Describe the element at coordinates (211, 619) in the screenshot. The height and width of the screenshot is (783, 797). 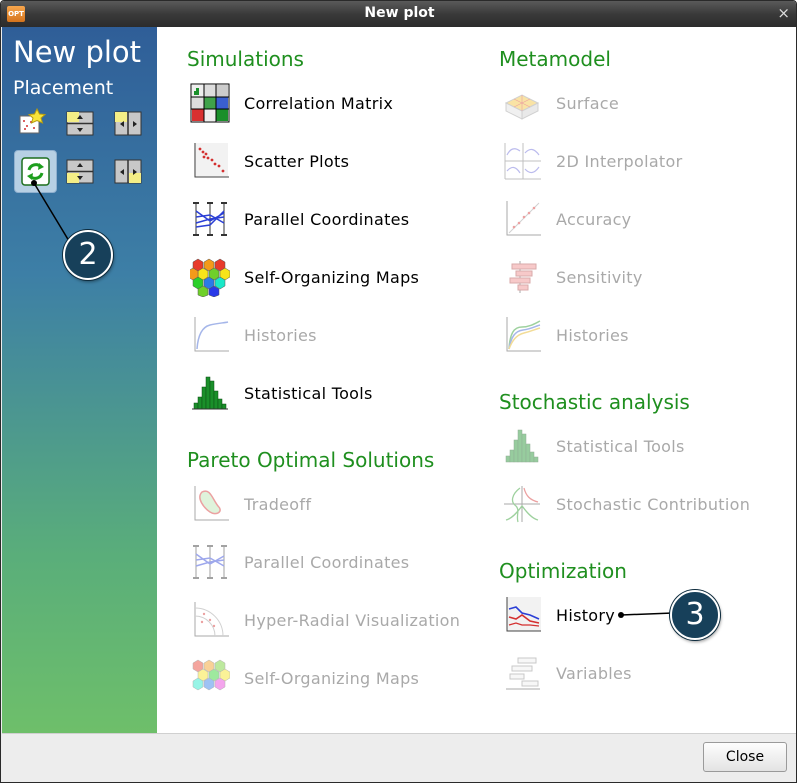
I see `hyper-radial-icon` at that location.